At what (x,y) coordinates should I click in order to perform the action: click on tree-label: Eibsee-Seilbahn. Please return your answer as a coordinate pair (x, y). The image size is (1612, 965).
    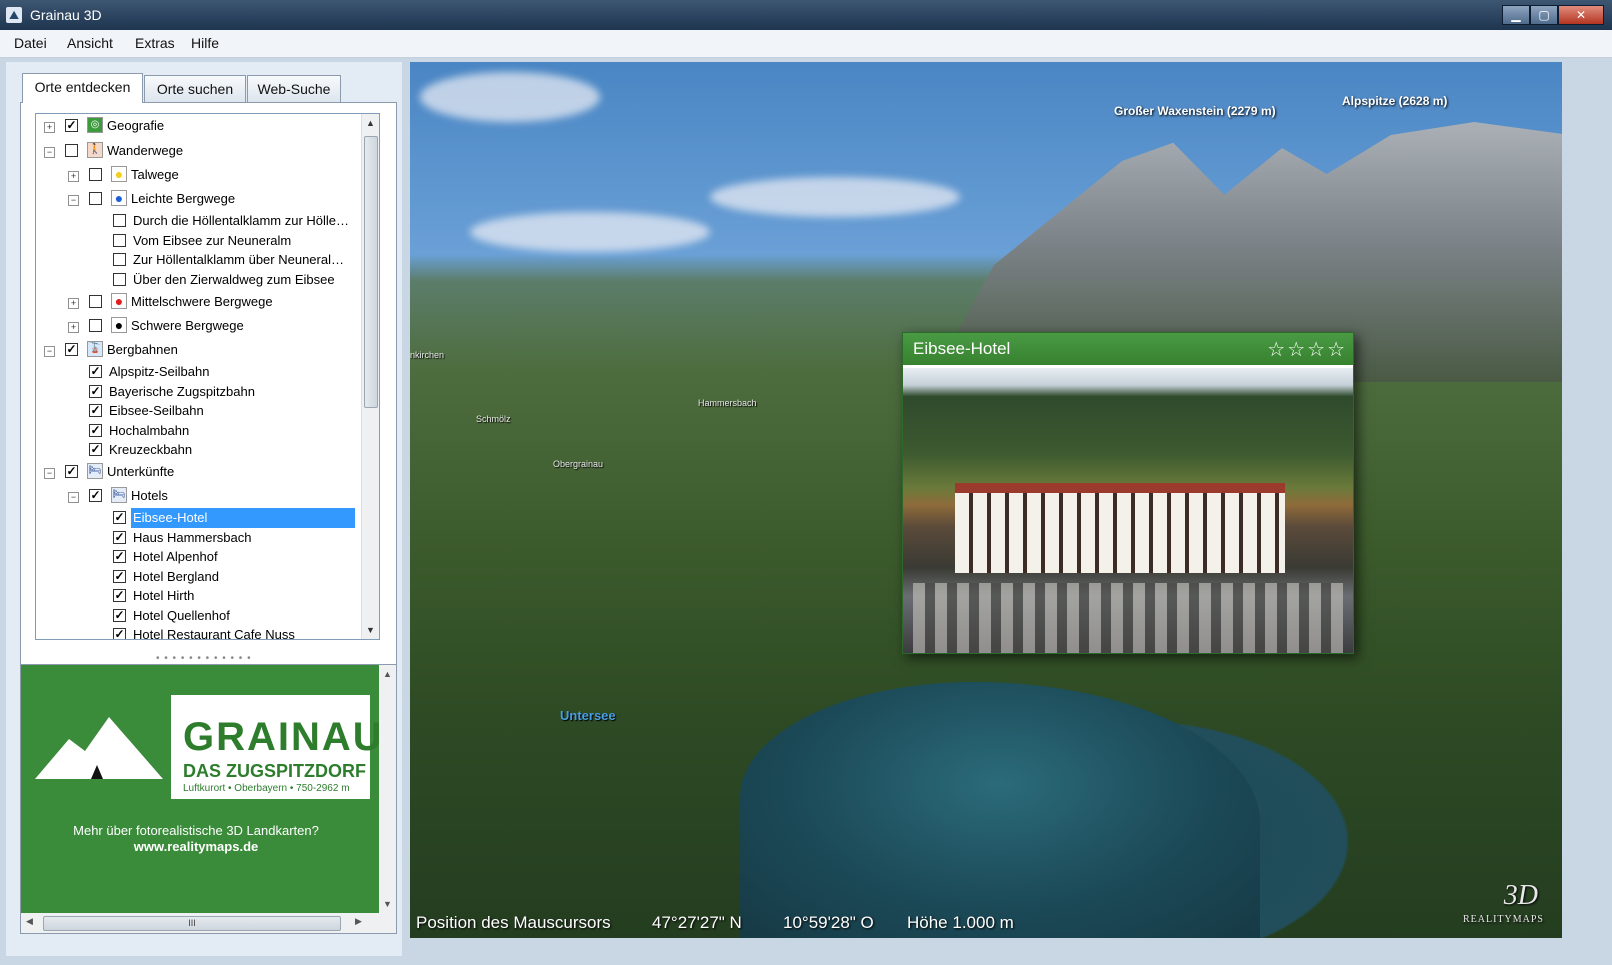
    Looking at the image, I should click on (156, 410).